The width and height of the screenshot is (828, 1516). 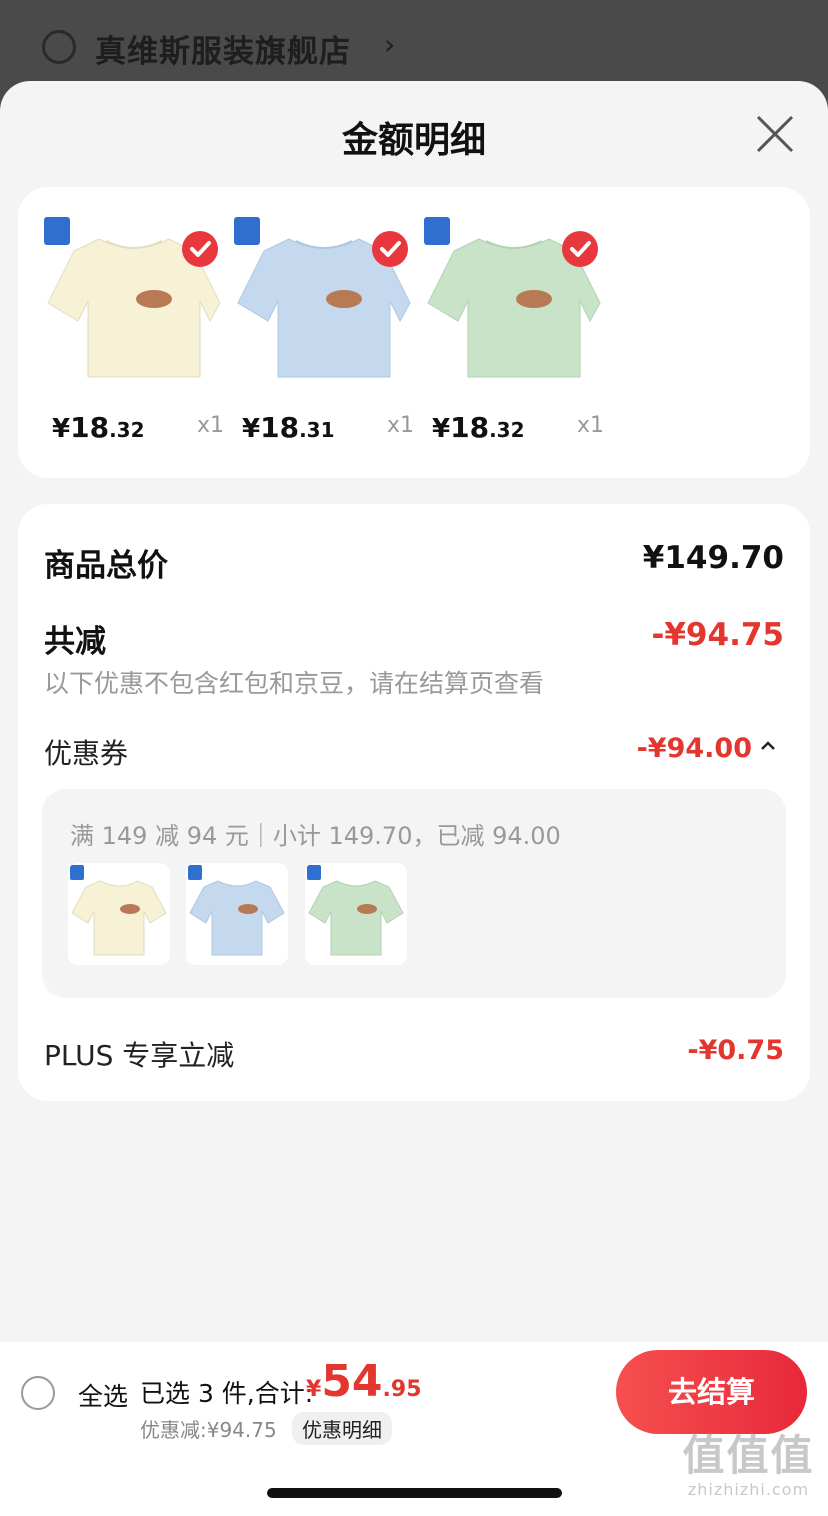 What do you see at coordinates (694, 748) in the screenshot?
I see `coupon-value: -¥94.00` at bounding box center [694, 748].